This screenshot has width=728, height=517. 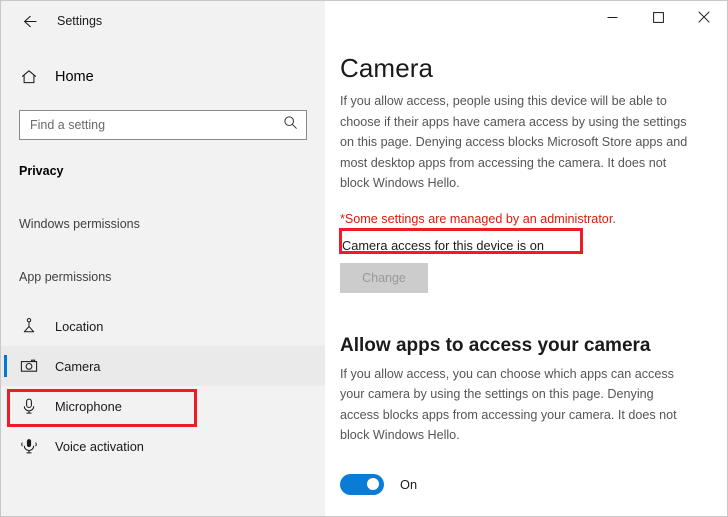 What do you see at coordinates (409, 484) in the screenshot?
I see `apps-access-toggle-label: On` at bounding box center [409, 484].